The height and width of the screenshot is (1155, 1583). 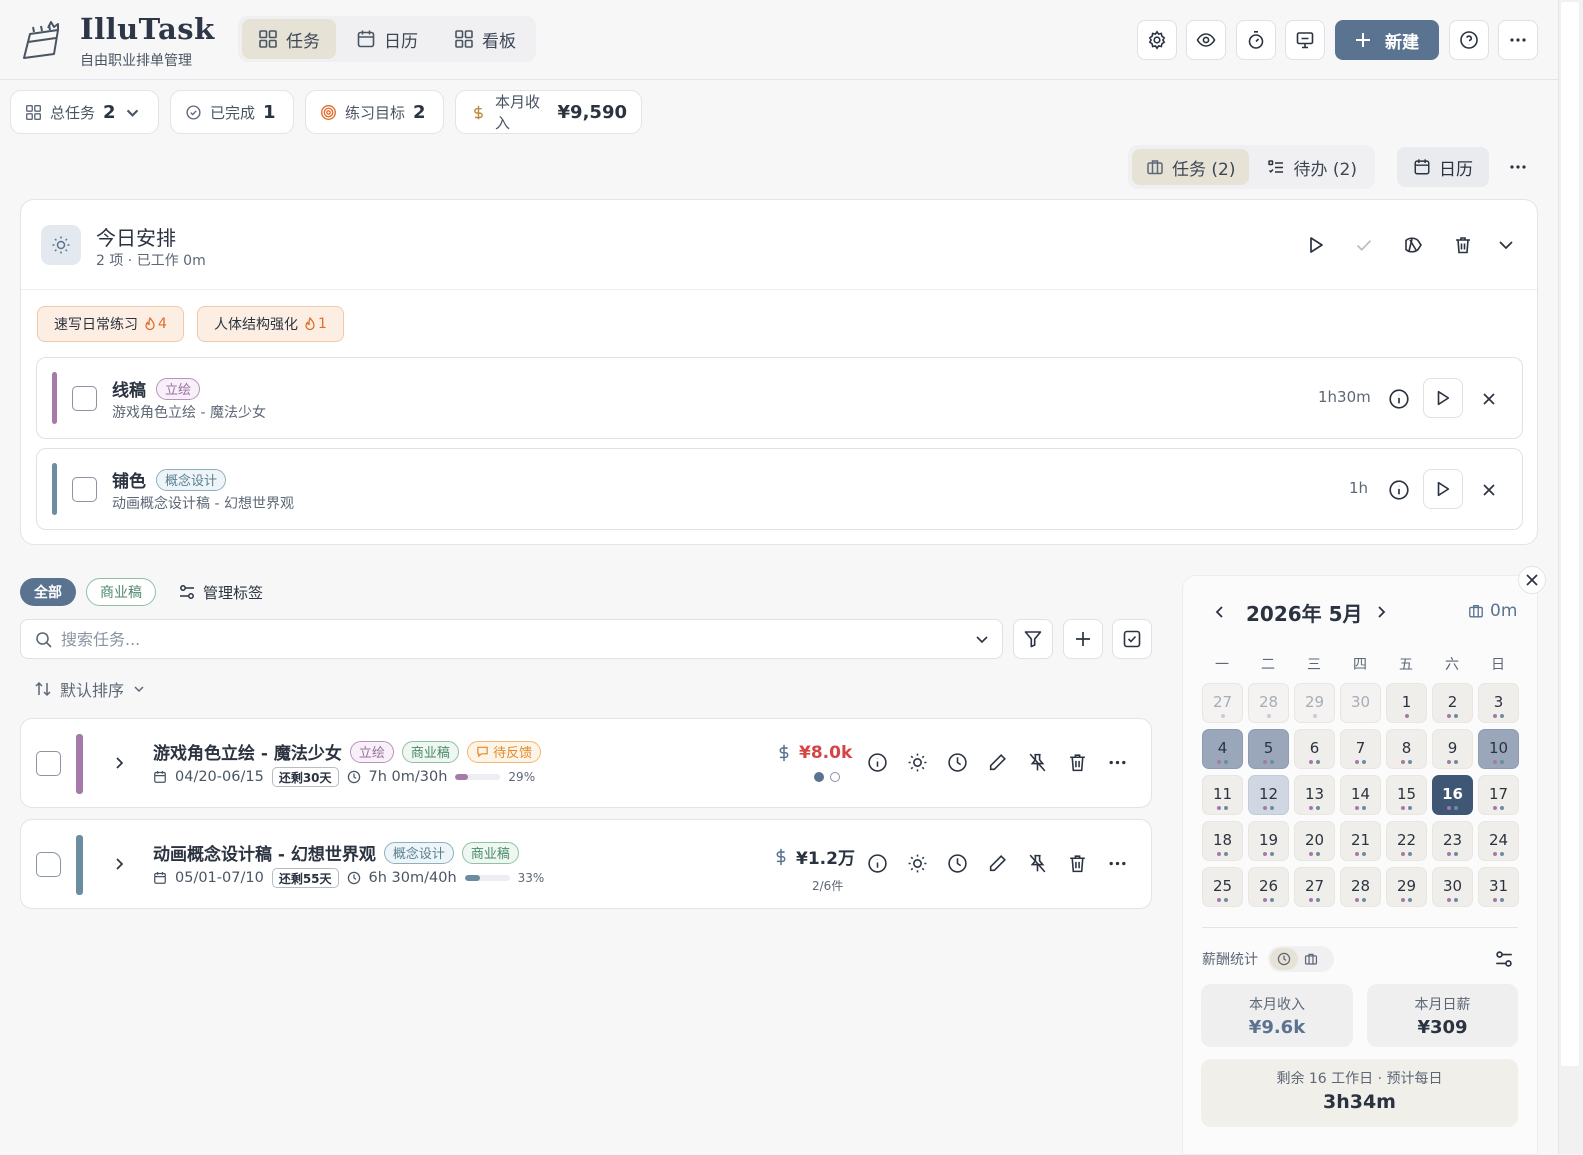 What do you see at coordinates (1191, 167) in the screenshot?
I see `view-tasks: 任务 (2)` at bounding box center [1191, 167].